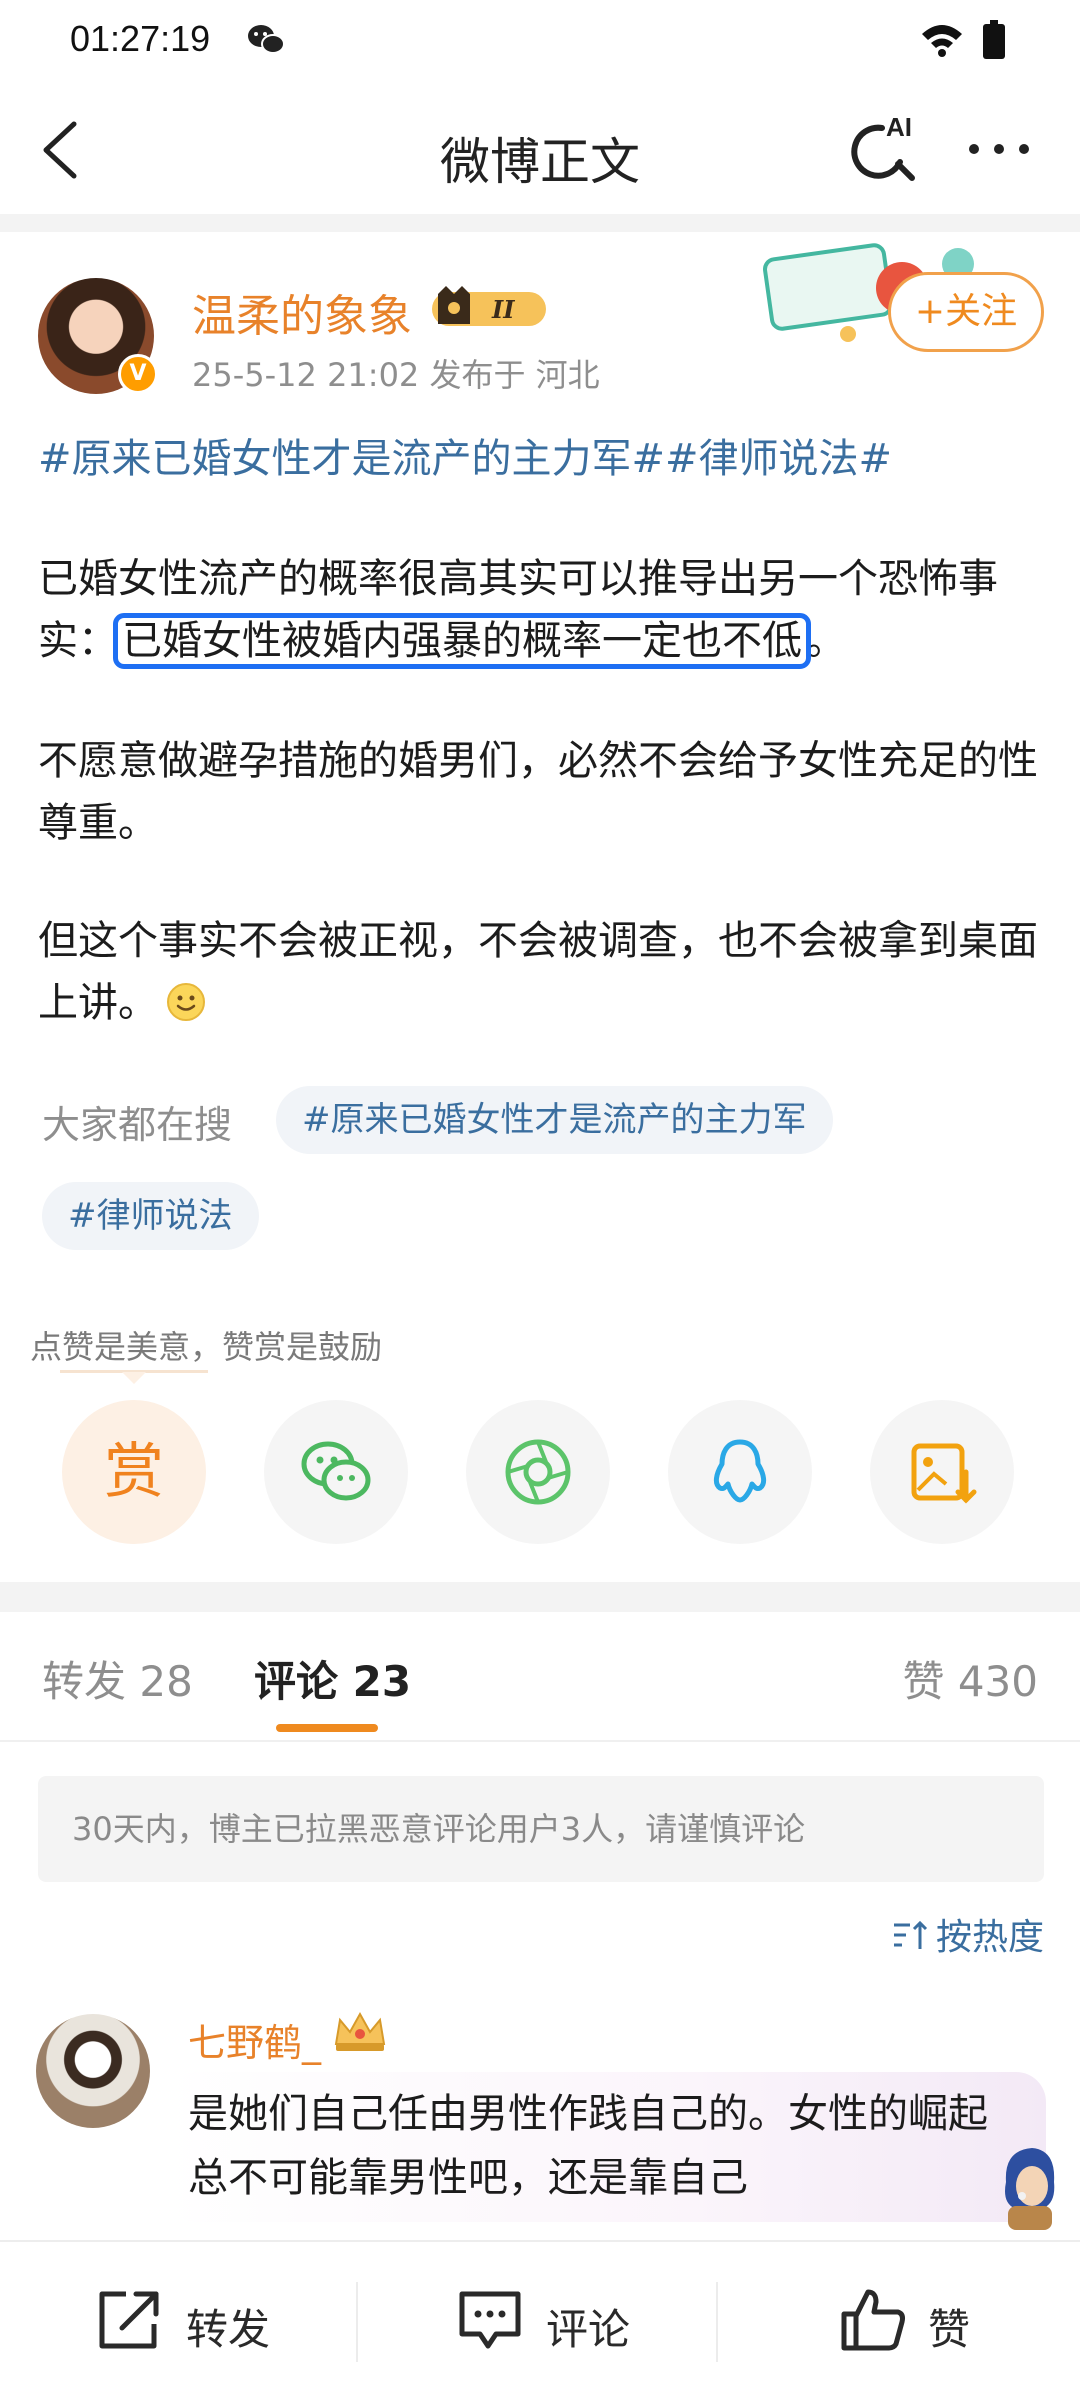  Describe the element at coordinates (462, 641) in the screenshot. I see `highlighted-sentence: 已婚女性被婚内强暴的概率一定也不低` at that location.